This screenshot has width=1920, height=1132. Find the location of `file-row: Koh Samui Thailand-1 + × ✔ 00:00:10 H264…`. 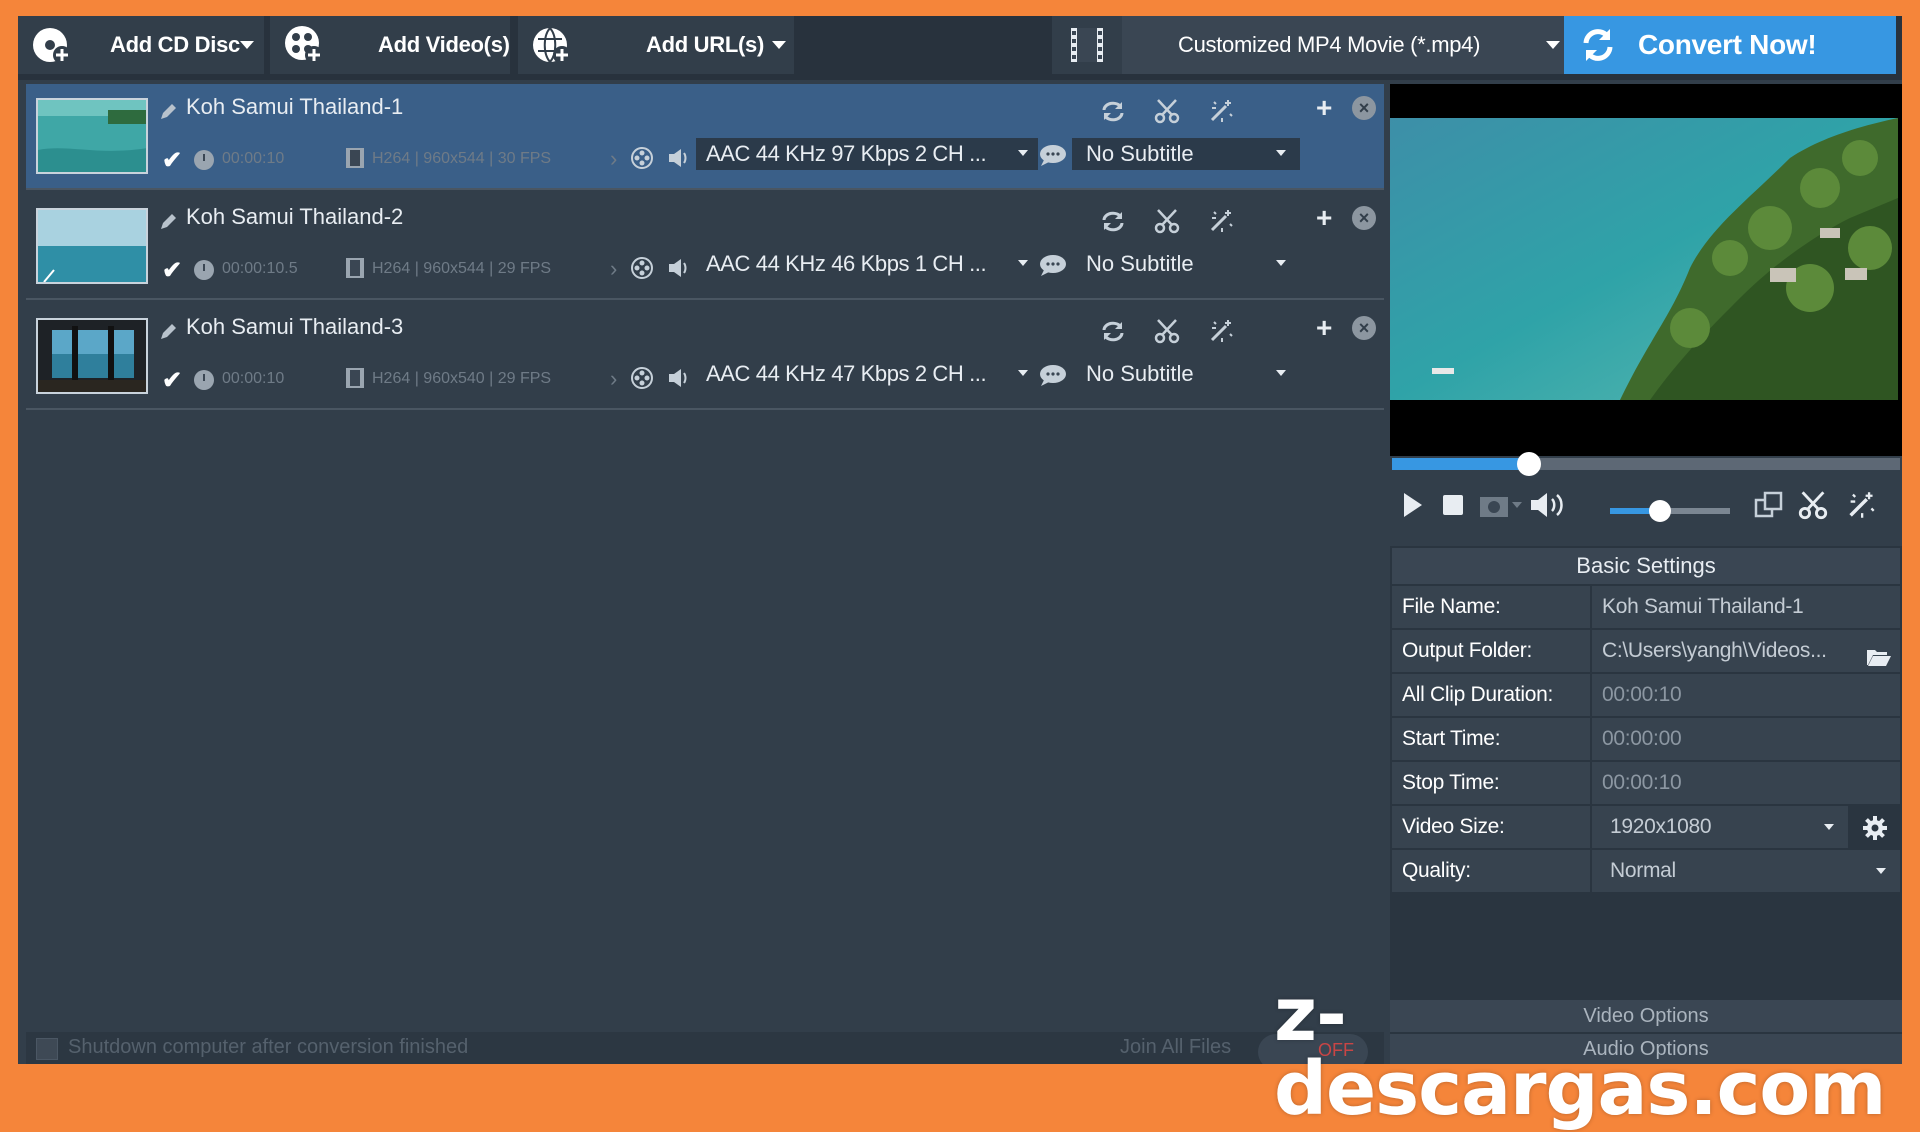

file-row: Koh Samui Thailand-1 + × ✔ 00:00:10 H264… is located at coordinates (705, 137).